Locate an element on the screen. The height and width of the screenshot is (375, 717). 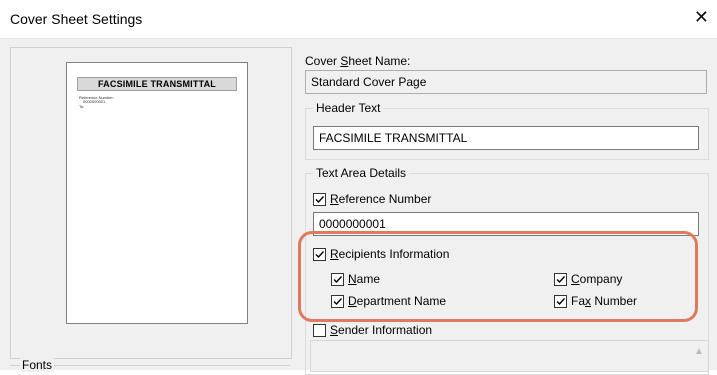
title-bar: Cover Sheet Settings ✕ is located at coordinates (358, 19).